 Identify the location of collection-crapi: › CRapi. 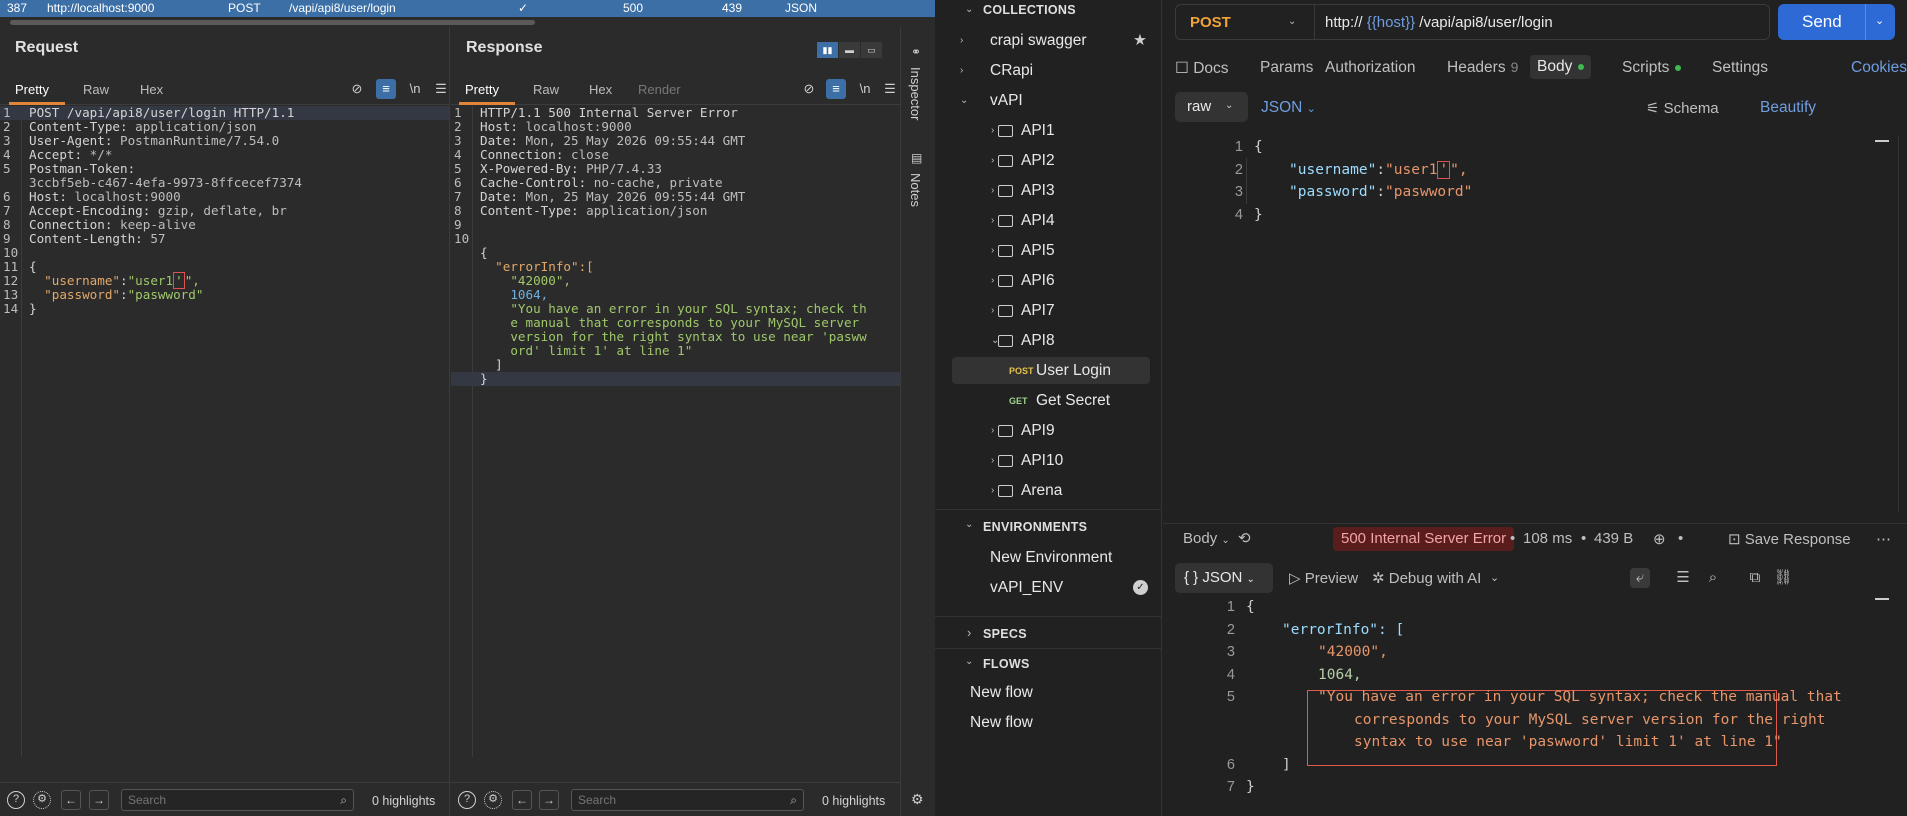
(1049, 70).